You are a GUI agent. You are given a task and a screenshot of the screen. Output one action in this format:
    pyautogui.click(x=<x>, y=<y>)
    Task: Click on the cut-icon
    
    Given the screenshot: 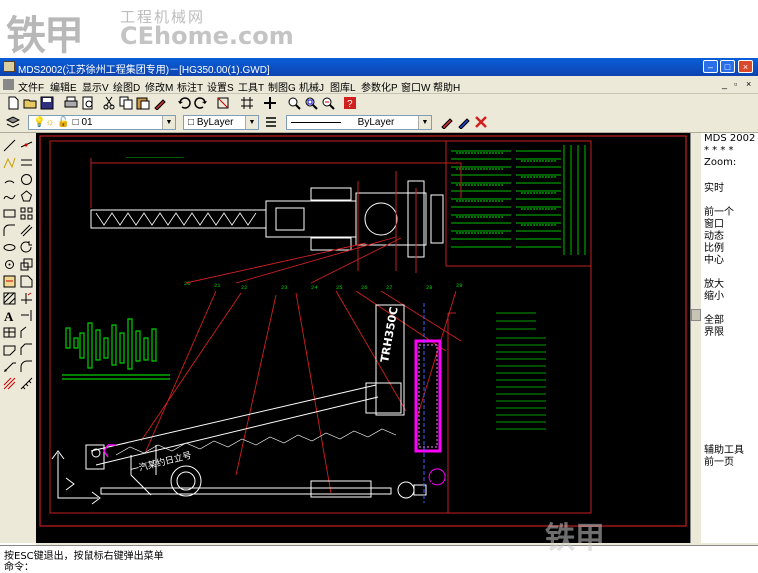 What is the action you would take?
    pyautogui.click(x=109, y=103)
    